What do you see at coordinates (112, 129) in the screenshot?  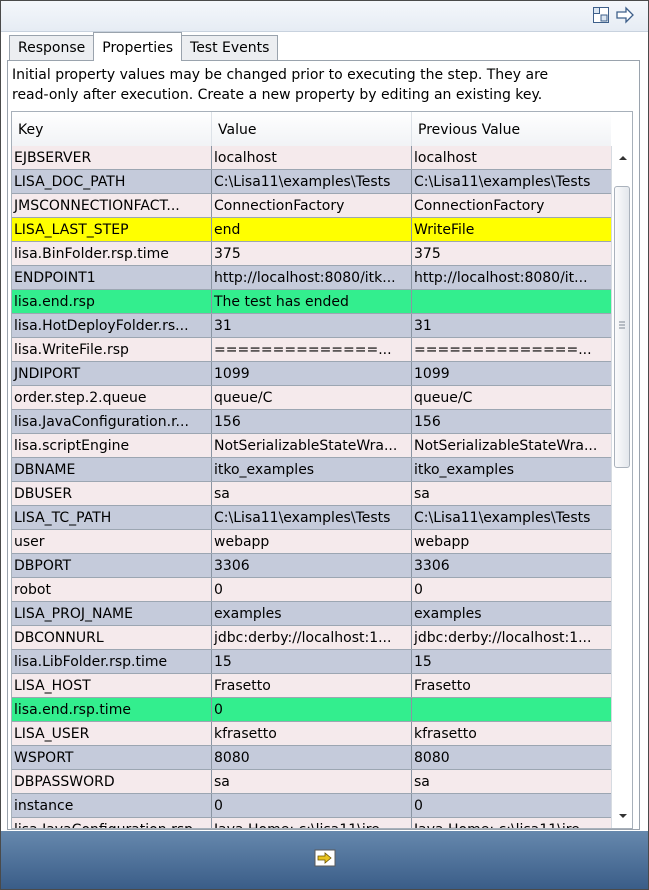 I see `column-header-key: Key` at bounding box center [112, 129].